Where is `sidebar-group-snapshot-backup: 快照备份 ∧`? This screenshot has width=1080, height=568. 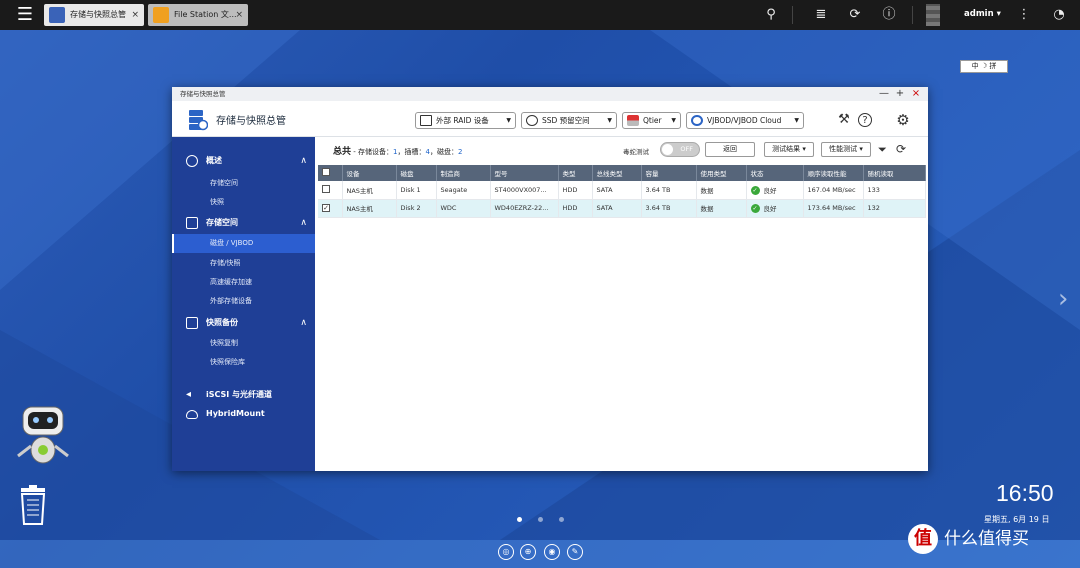 sidebar-group-snapshot-backup: 快照备份 ∧ is located at coordinates (243, 323).